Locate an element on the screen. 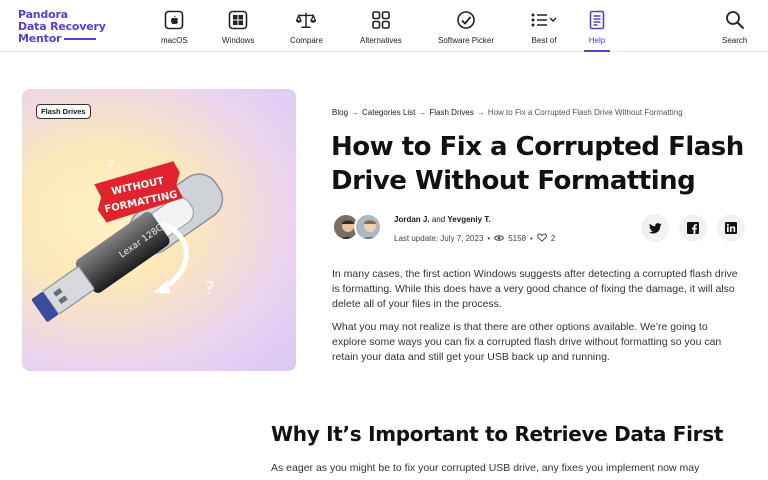 The image size is (768, 480). linkedin-icon is located at coordinates (731, 228).